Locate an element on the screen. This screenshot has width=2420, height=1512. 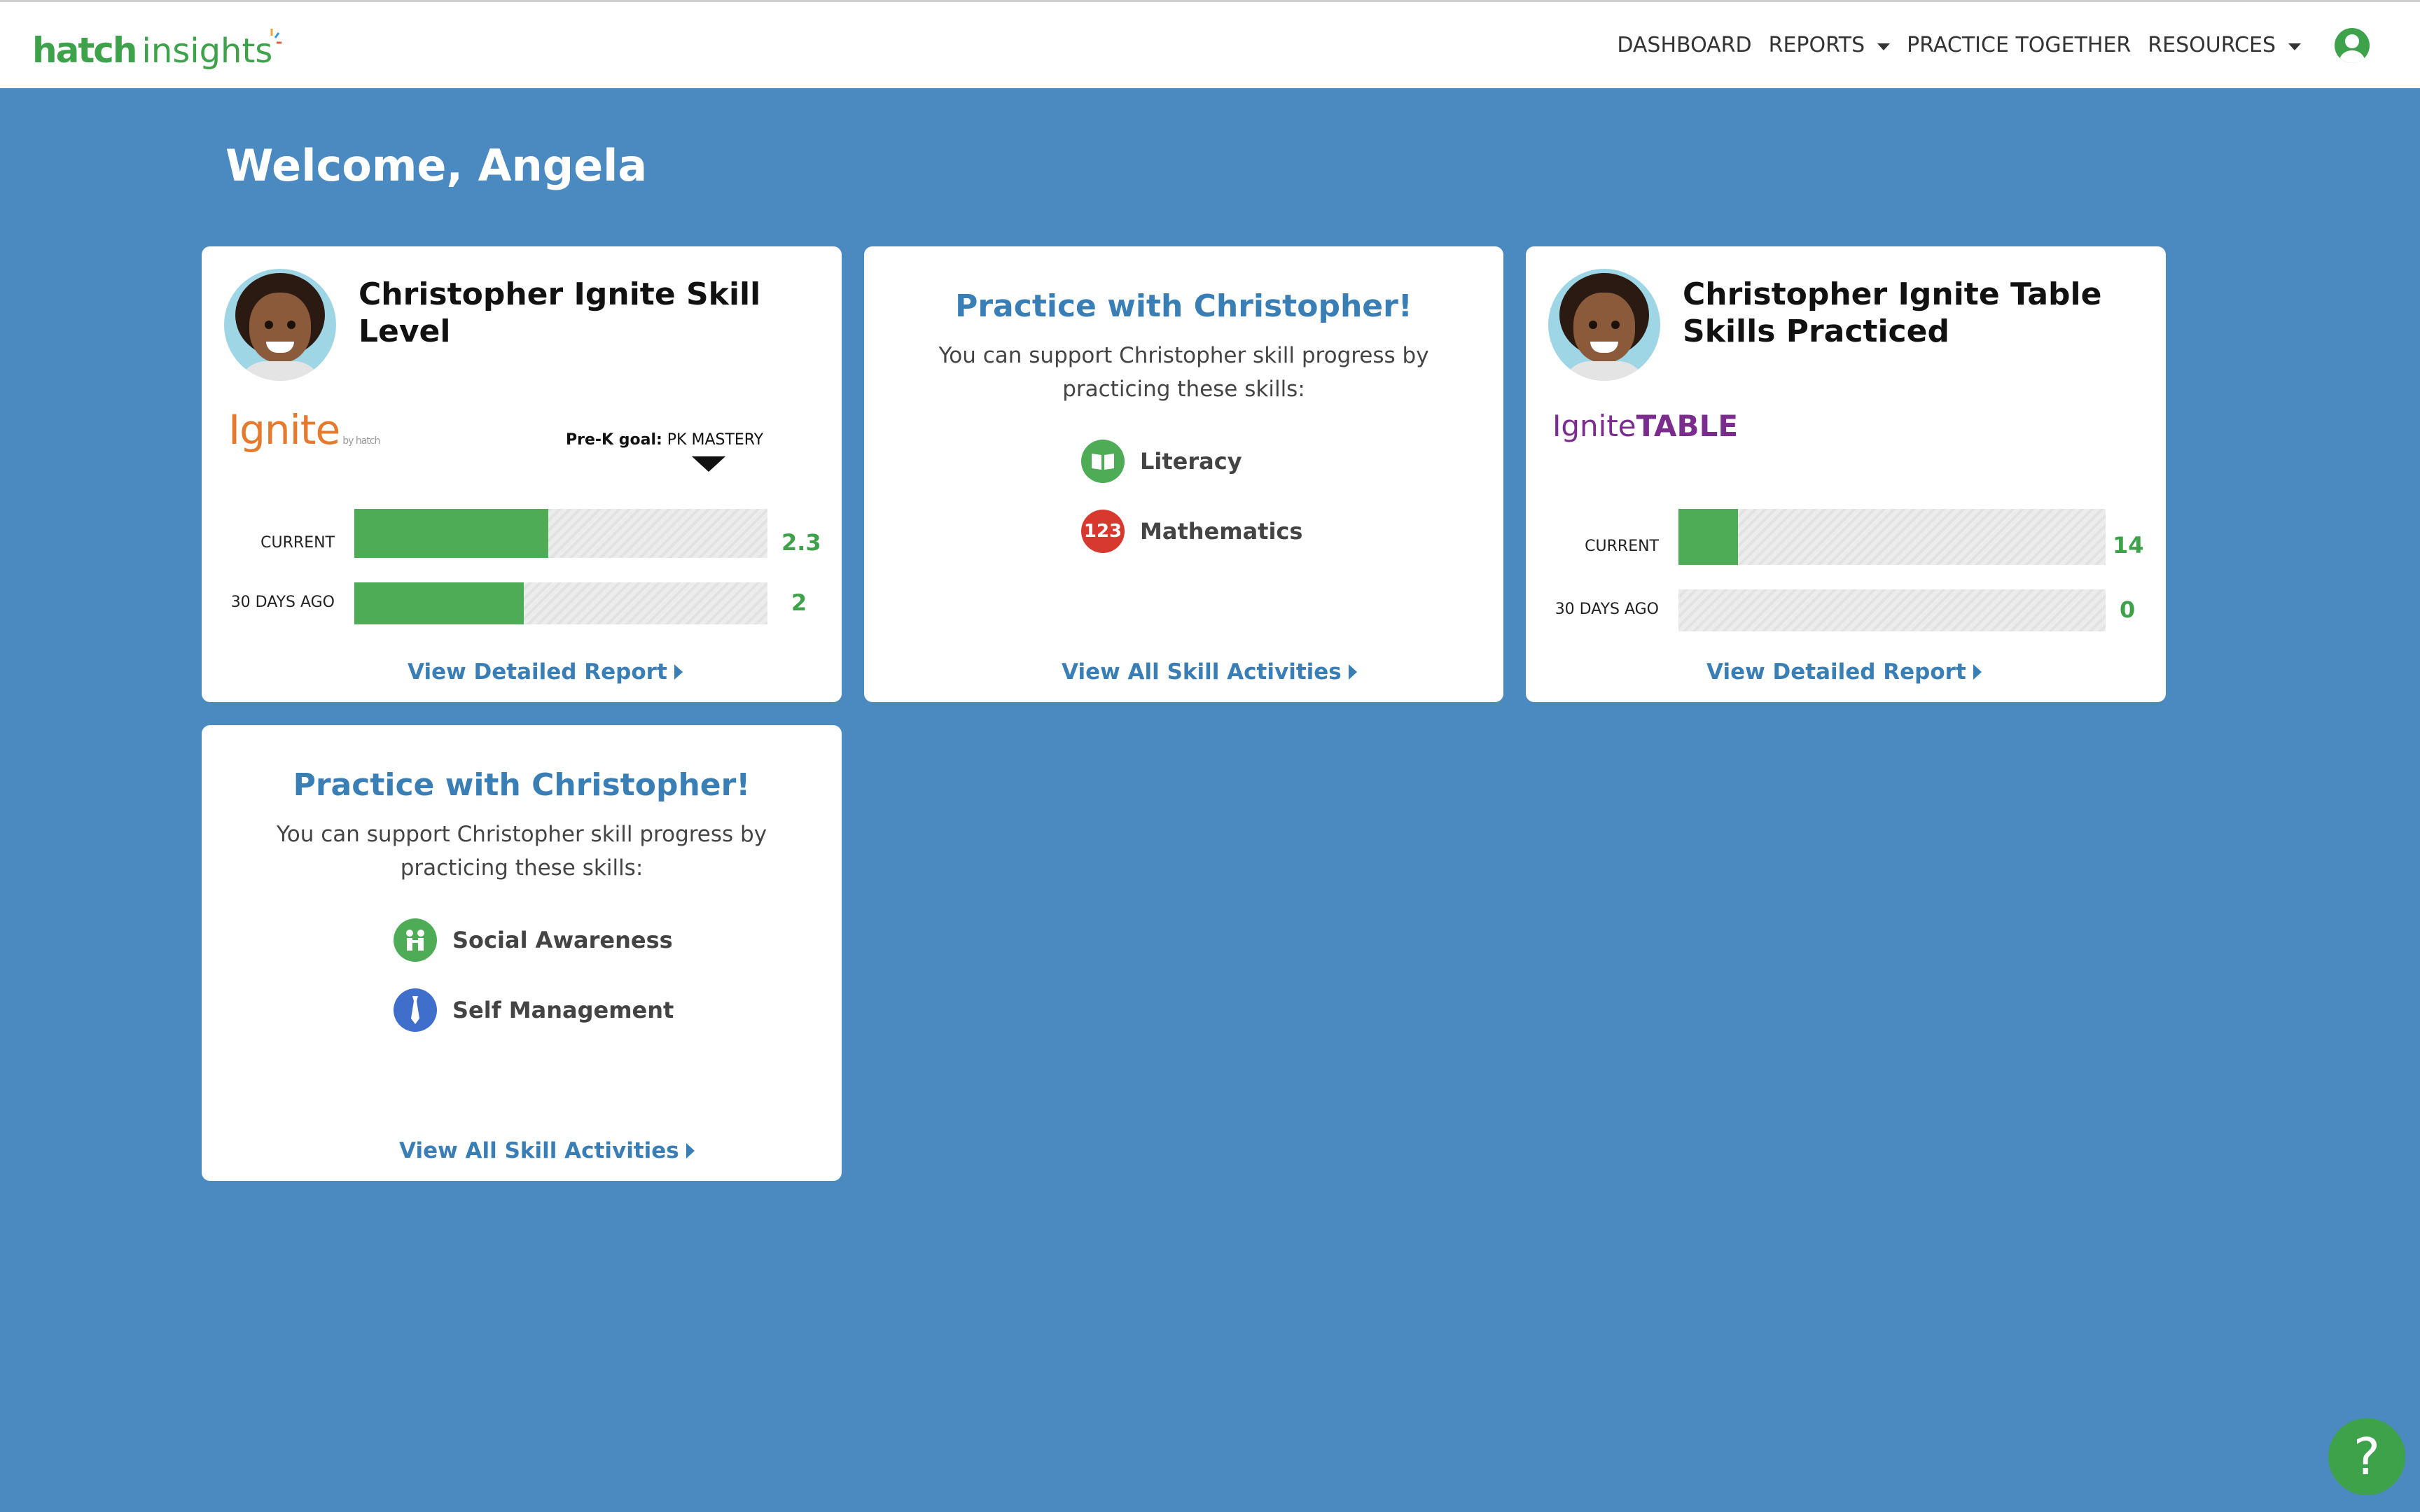
nav-practice-together-label: PRACTICE TOGETHER is located at coordinates (2019, 45).